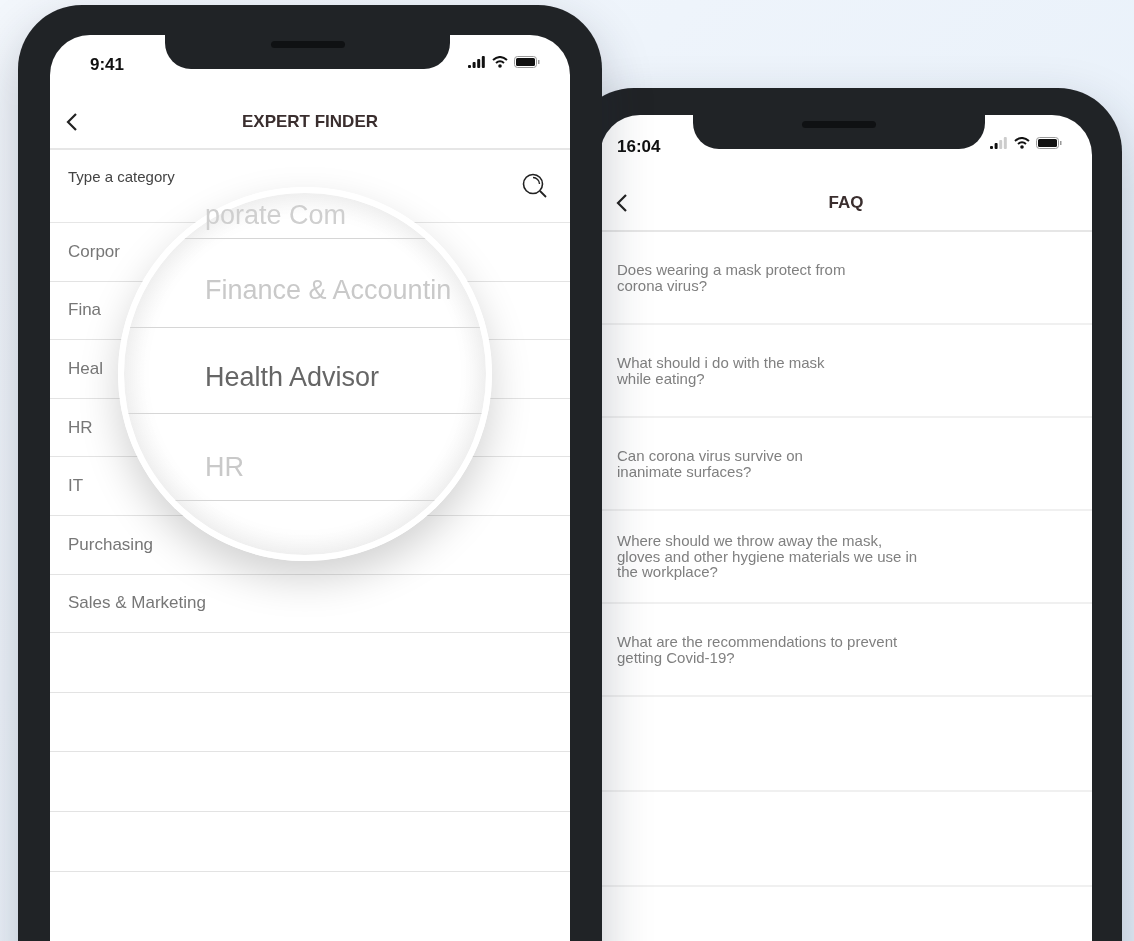 The image size is (1134, 941). What do you see at coordinates (767, 556) in the screenshot?
I see `faq-question: Where should we throw away the mask, gloves and other hygiene materials we use in the workplace?` at bounding box center [767, 556].